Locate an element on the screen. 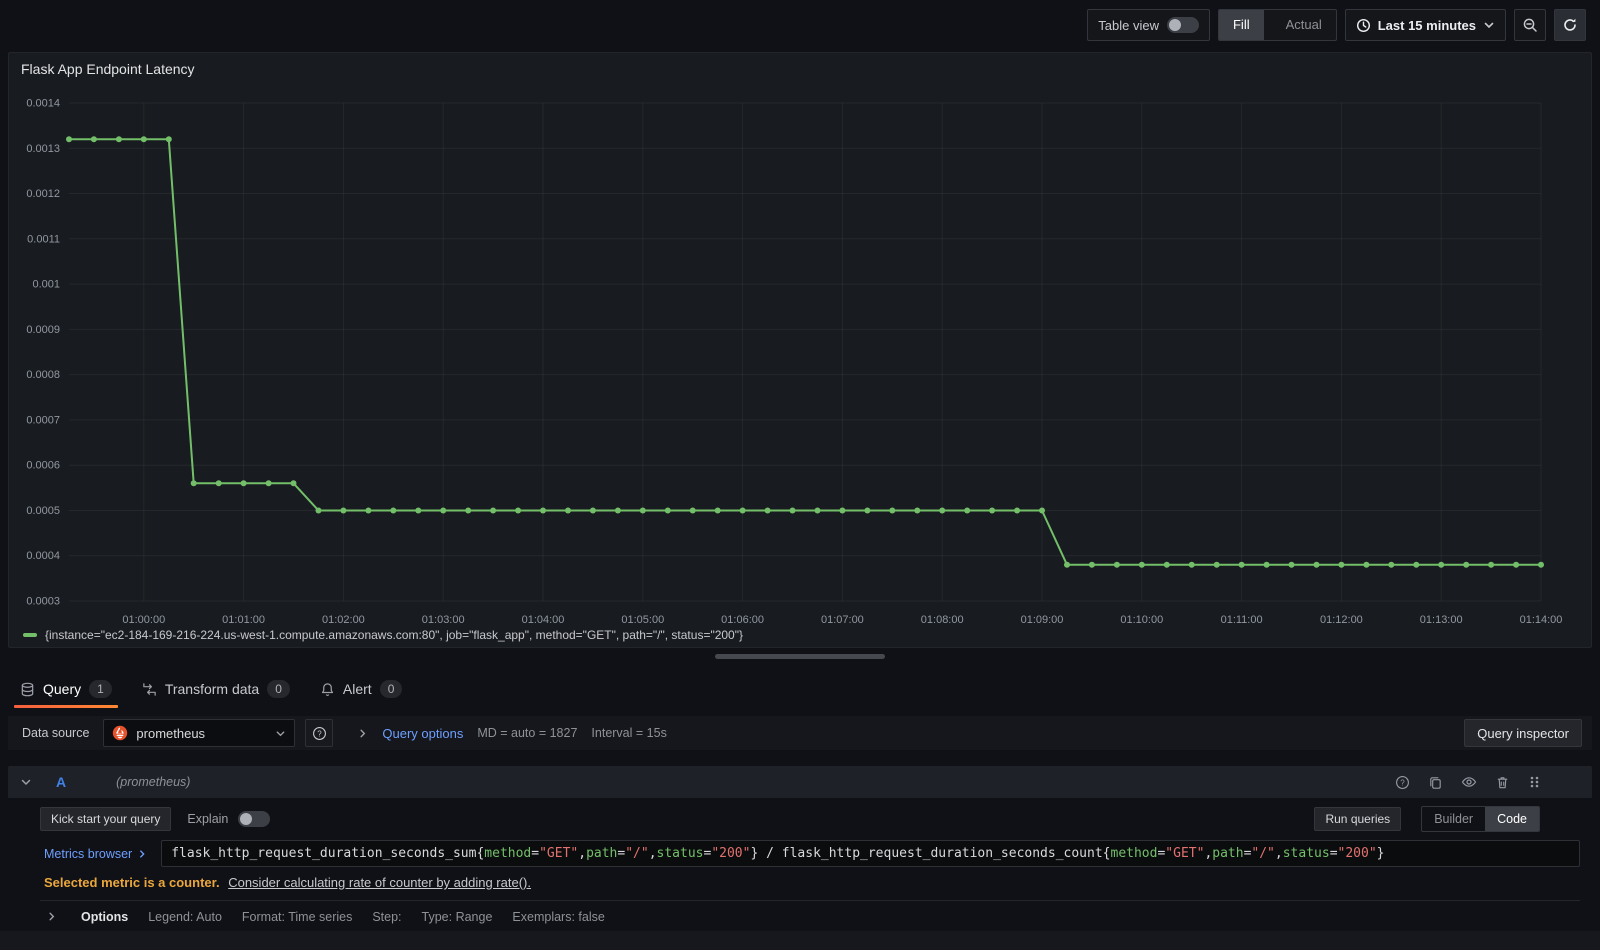 This screenshot has height=950, width=1600. query-header-actions: ? is located at coordinates (1487, 782).